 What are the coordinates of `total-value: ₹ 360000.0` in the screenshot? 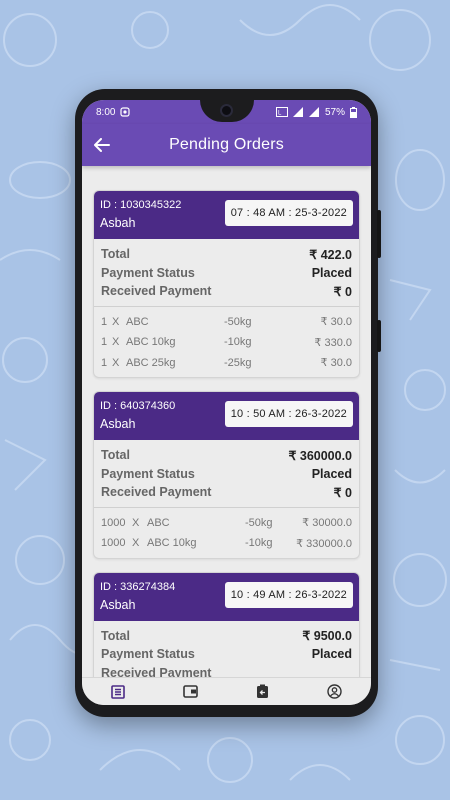 It's located at (320, 455).